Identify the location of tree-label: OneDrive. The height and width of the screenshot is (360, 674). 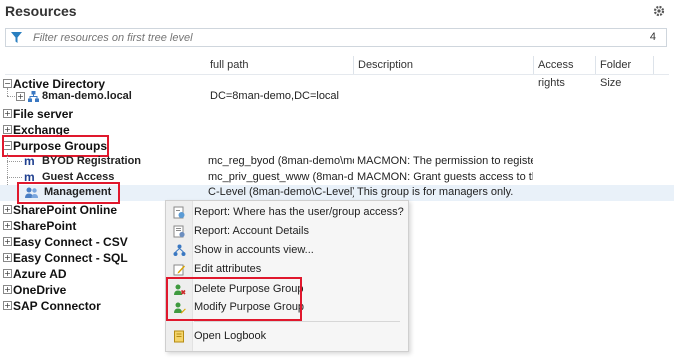
(40, 290).